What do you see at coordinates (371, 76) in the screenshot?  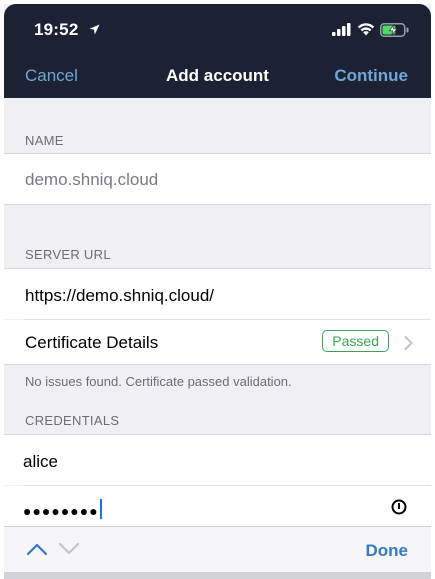 I see `continue-button: Continue` at bounding box center [371, 76].